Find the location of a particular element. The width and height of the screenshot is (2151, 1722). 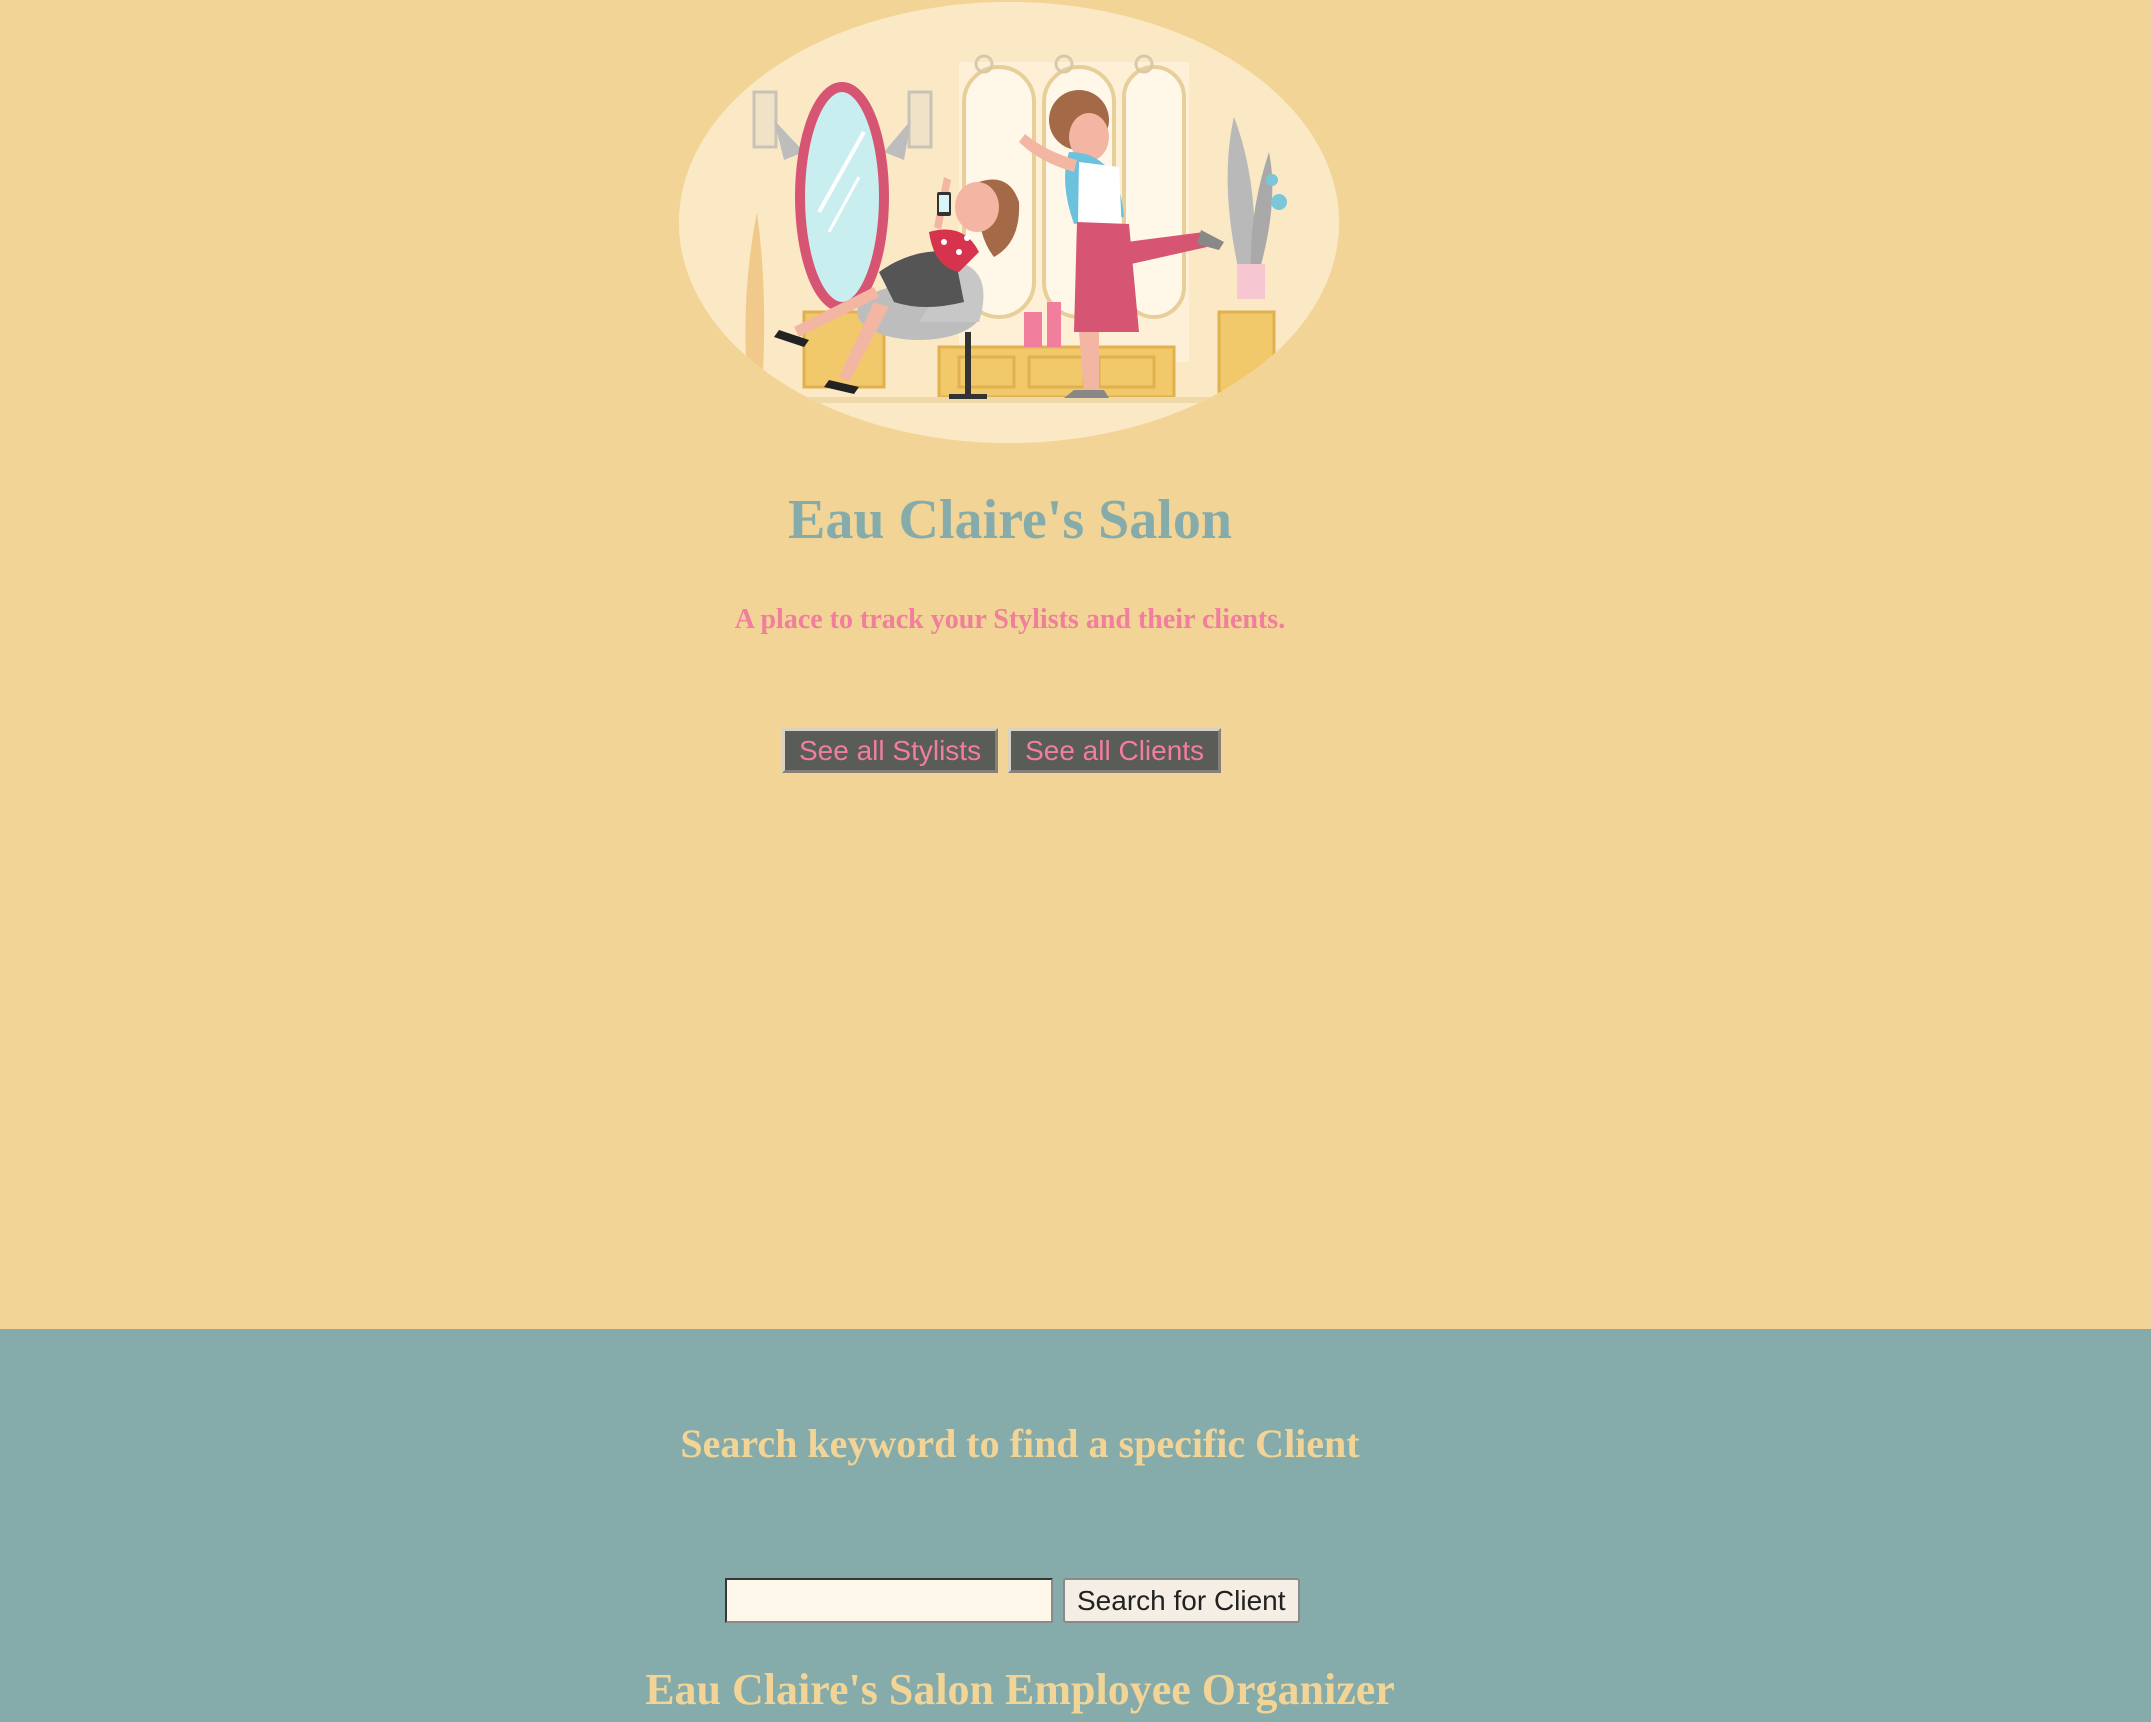

search-heading: Search keyword to find a specific Client is located at coordinates (1020, 1443).